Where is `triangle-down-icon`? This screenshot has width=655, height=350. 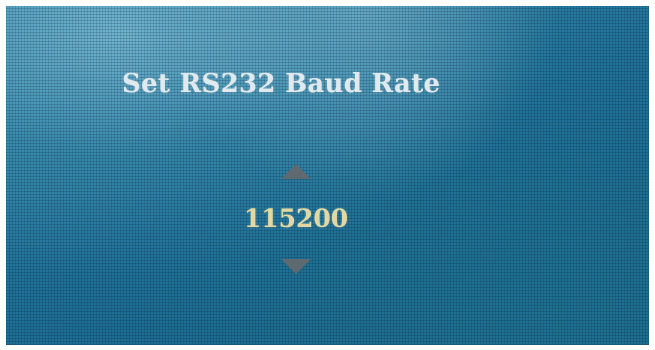
triangle-down-icon is located at coordinates (296, 266).